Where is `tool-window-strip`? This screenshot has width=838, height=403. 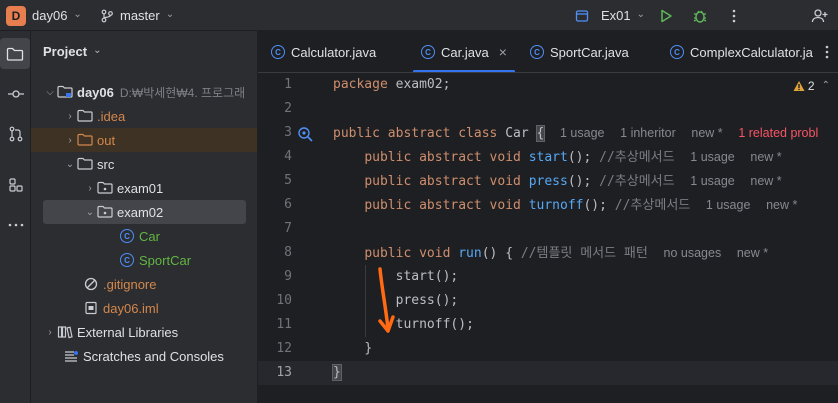 tool-window-strip is located at coordinates (15, 217).